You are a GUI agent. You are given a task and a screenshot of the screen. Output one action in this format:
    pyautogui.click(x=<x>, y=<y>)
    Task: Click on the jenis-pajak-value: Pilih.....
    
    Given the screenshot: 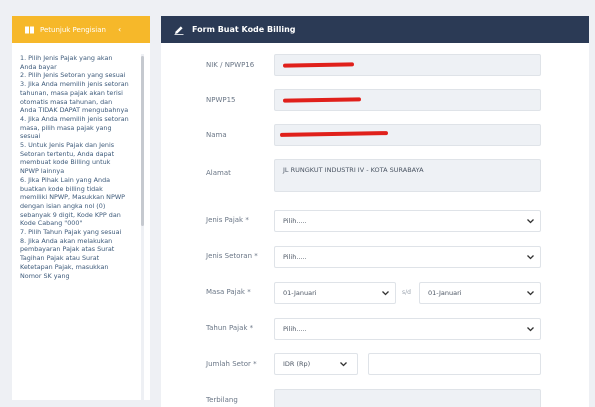 What is the action you would take?
    pyautogui.click(x=295, y=221)
    